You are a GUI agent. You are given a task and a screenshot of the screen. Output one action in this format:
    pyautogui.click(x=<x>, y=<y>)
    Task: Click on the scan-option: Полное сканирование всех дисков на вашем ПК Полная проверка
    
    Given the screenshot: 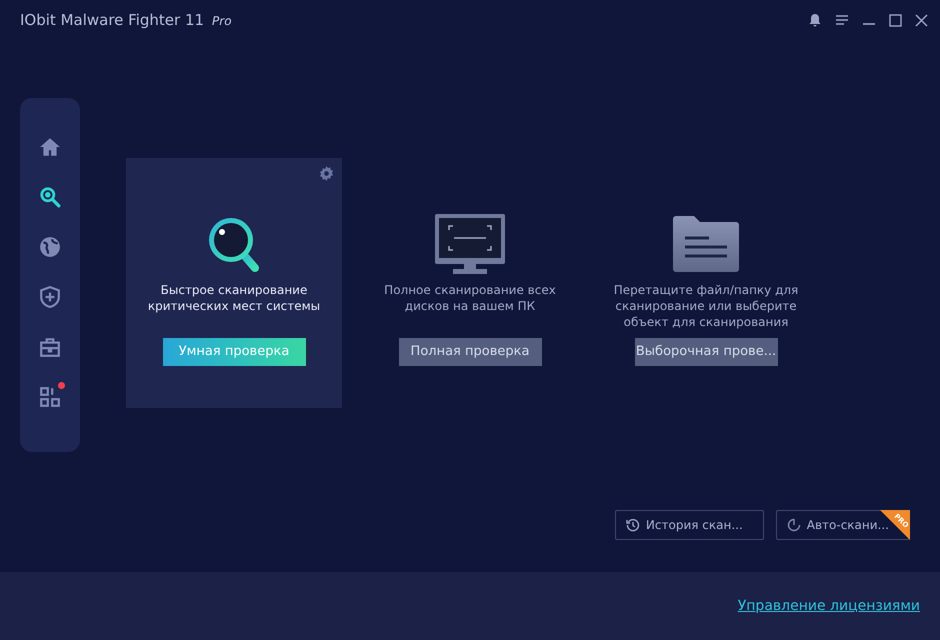 What is the action you would take?
    pyautogui.click(x=470, y=283)
    